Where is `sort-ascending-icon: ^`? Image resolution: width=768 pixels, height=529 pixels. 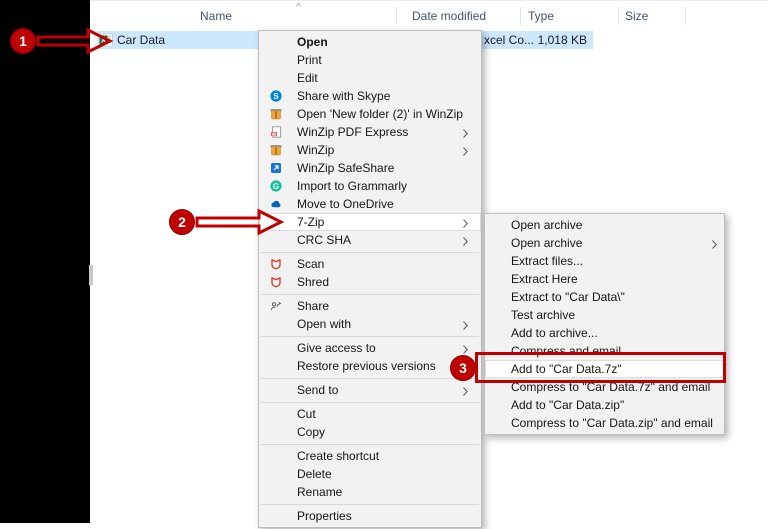 sort-ascending-icon: ^ is located at coordinates (298, 7).